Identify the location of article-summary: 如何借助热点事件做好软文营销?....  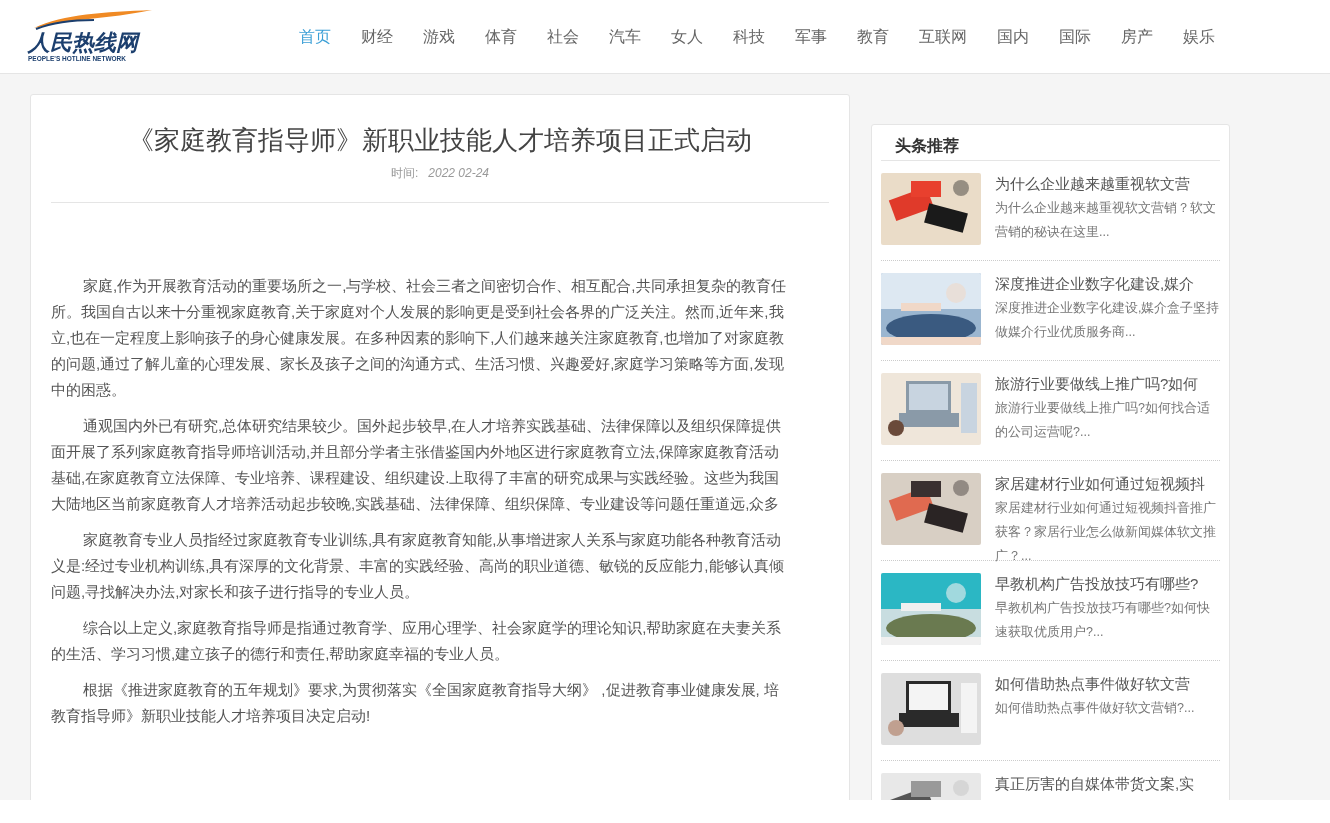
(1095, 708).